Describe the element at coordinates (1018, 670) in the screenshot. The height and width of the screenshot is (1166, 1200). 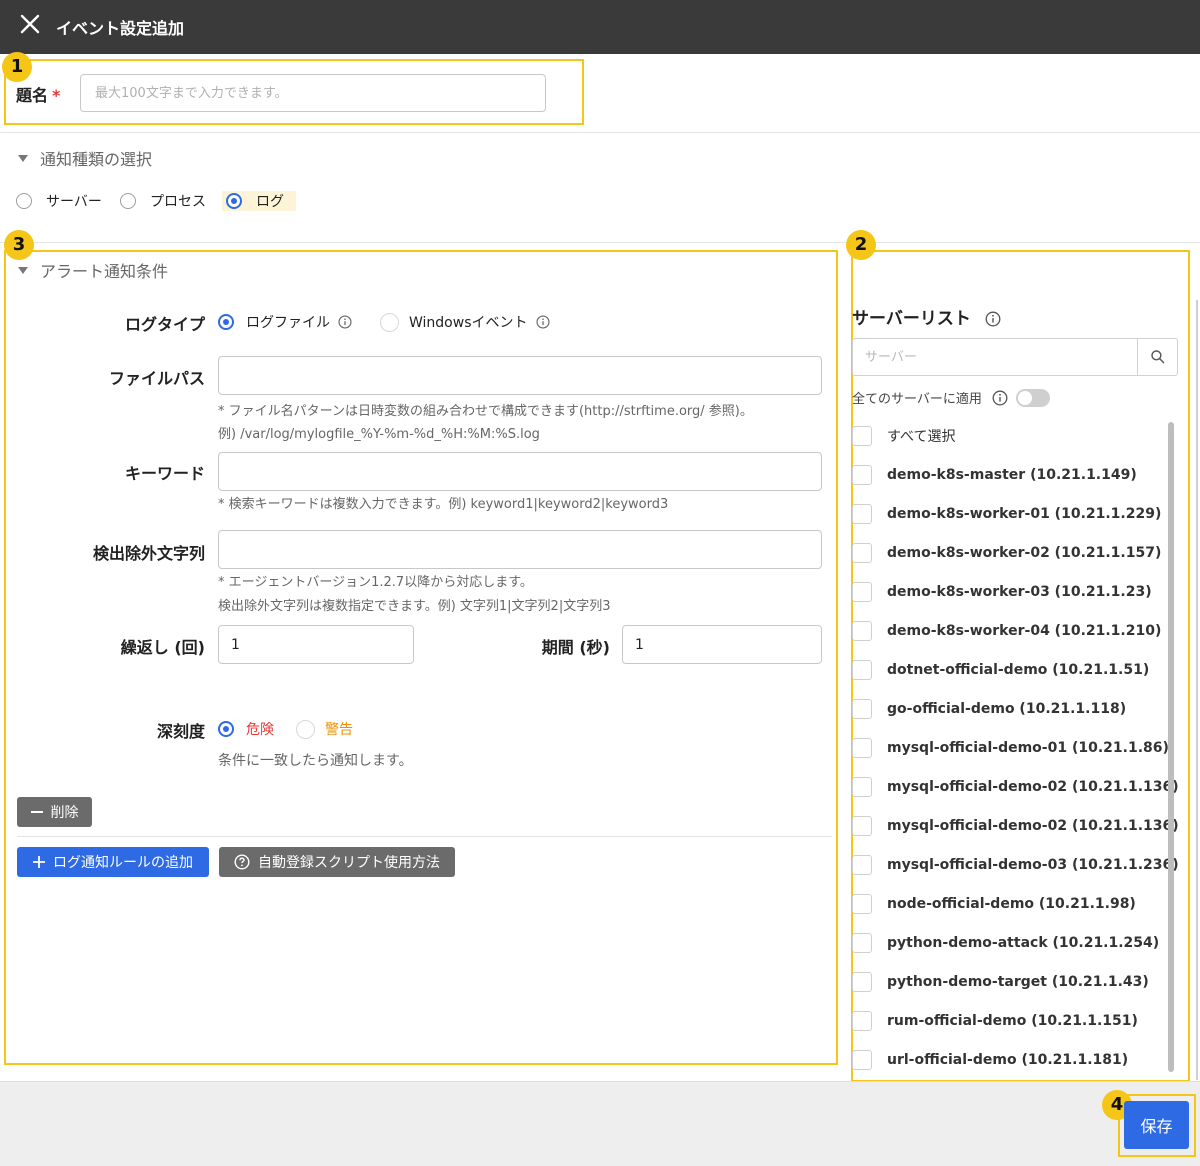
I see `server-name: dotnet-official-demo (10.21.1.51)` at that location.